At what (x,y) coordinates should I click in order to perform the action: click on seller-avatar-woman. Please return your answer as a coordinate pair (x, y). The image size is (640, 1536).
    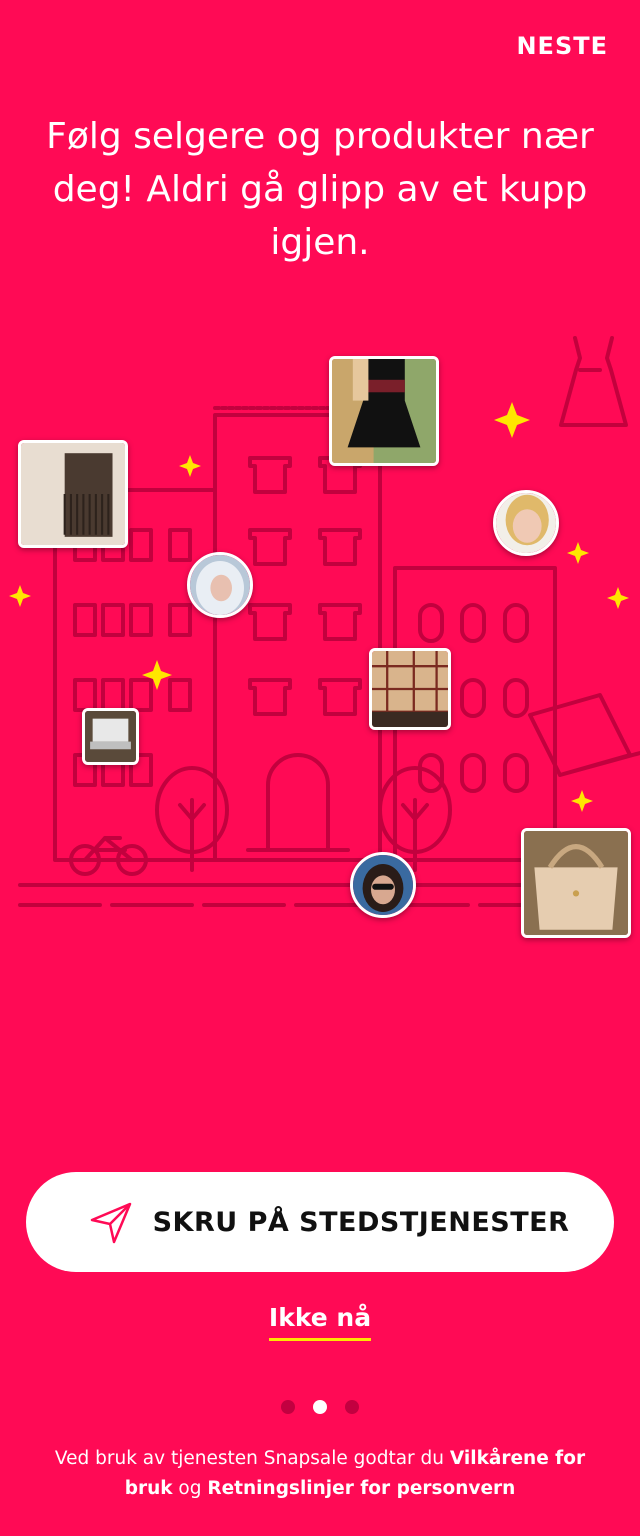
    Looking at the image, I should click on (526, 523).